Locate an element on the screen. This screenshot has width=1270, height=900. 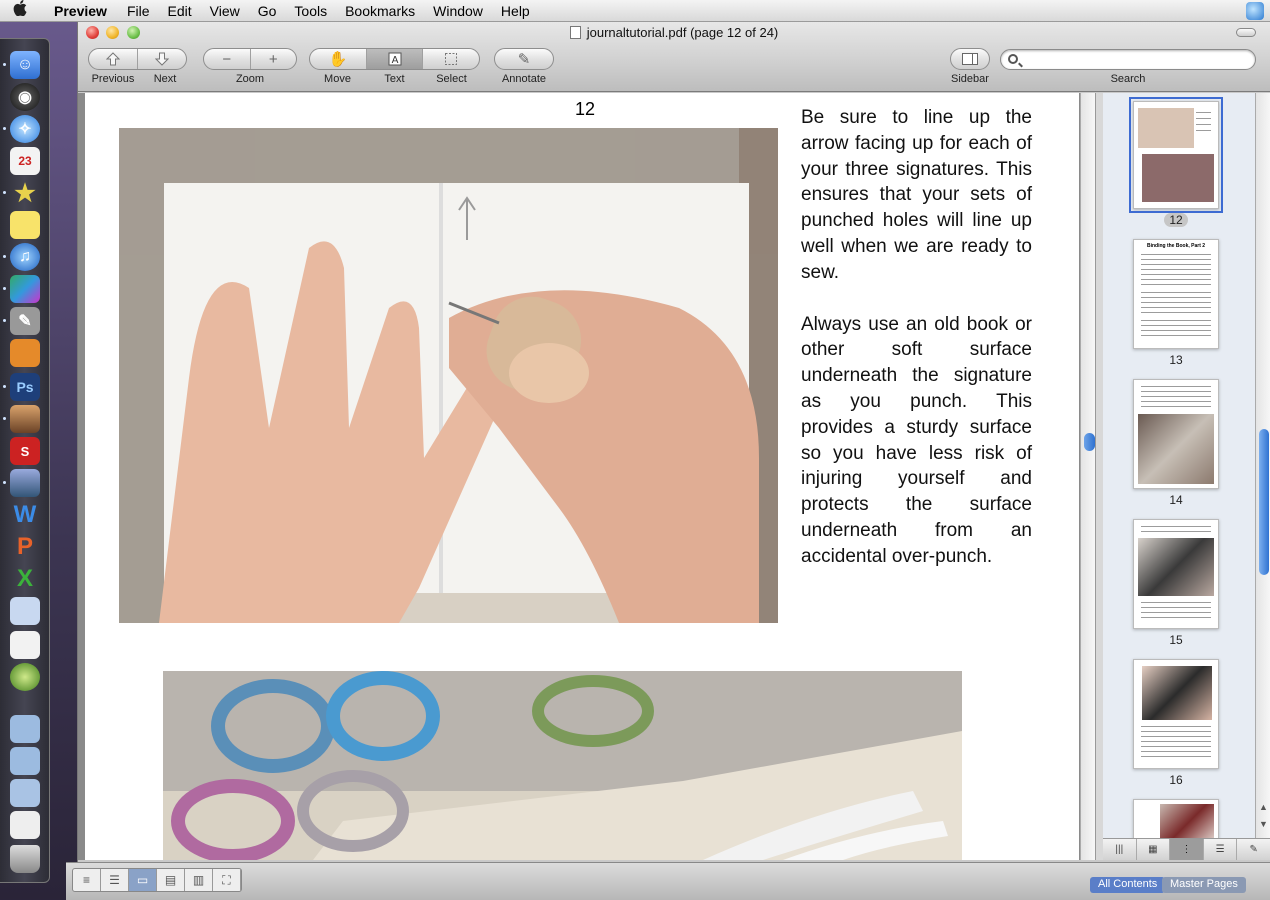
svg-text: A is located at coordinates (394, 60).